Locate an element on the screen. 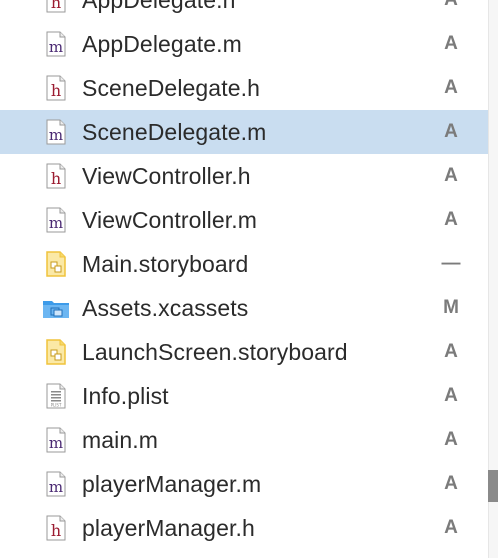  plist-file-icon: PLIST is located at coordinates (56, 396).